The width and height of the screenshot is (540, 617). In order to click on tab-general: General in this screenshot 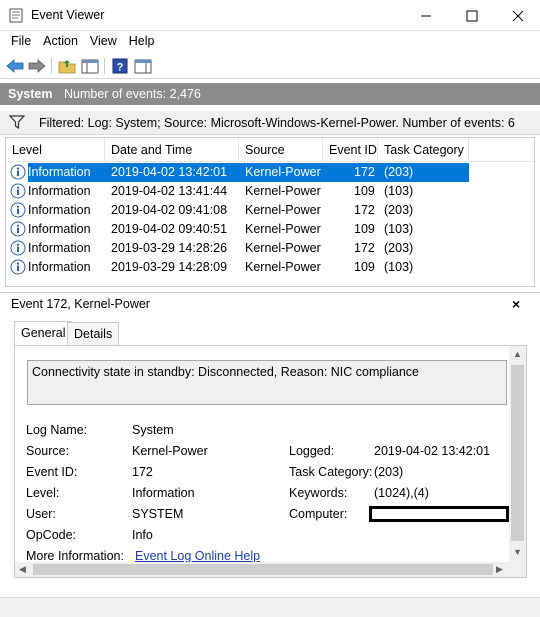, I will do `click(43, 333)`.